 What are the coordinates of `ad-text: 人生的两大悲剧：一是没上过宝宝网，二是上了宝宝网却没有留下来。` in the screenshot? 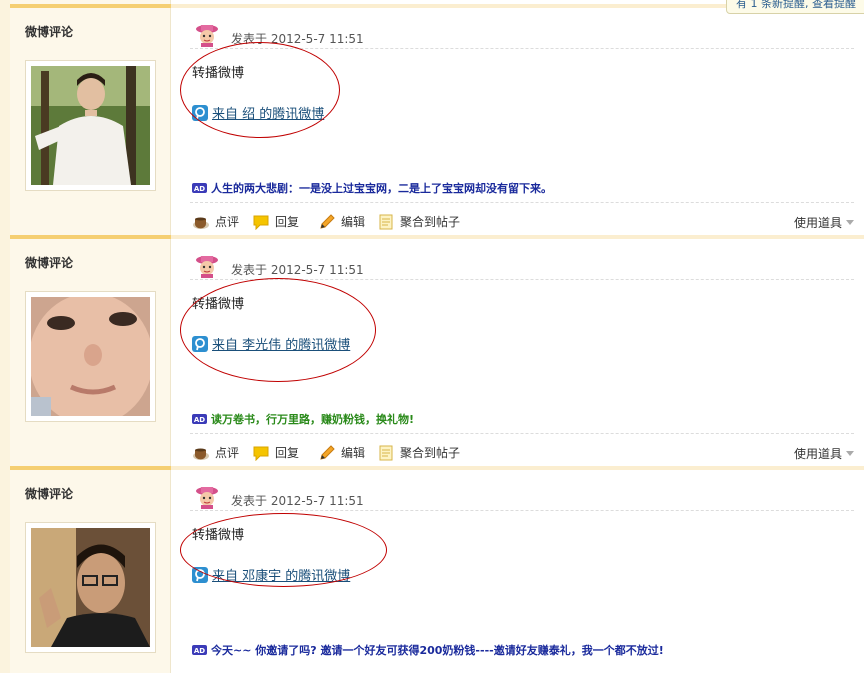 It's located at (381, 188).